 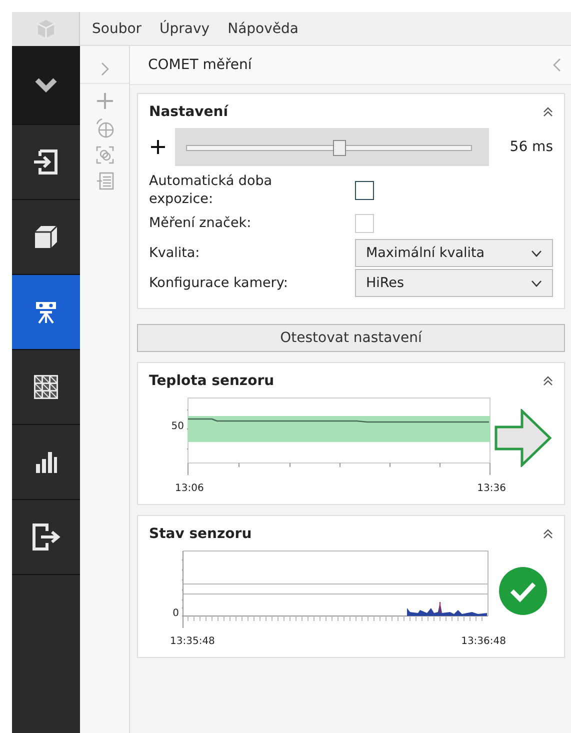 I want to click on field-label: Kvalita:, so click(x=175, y=253).